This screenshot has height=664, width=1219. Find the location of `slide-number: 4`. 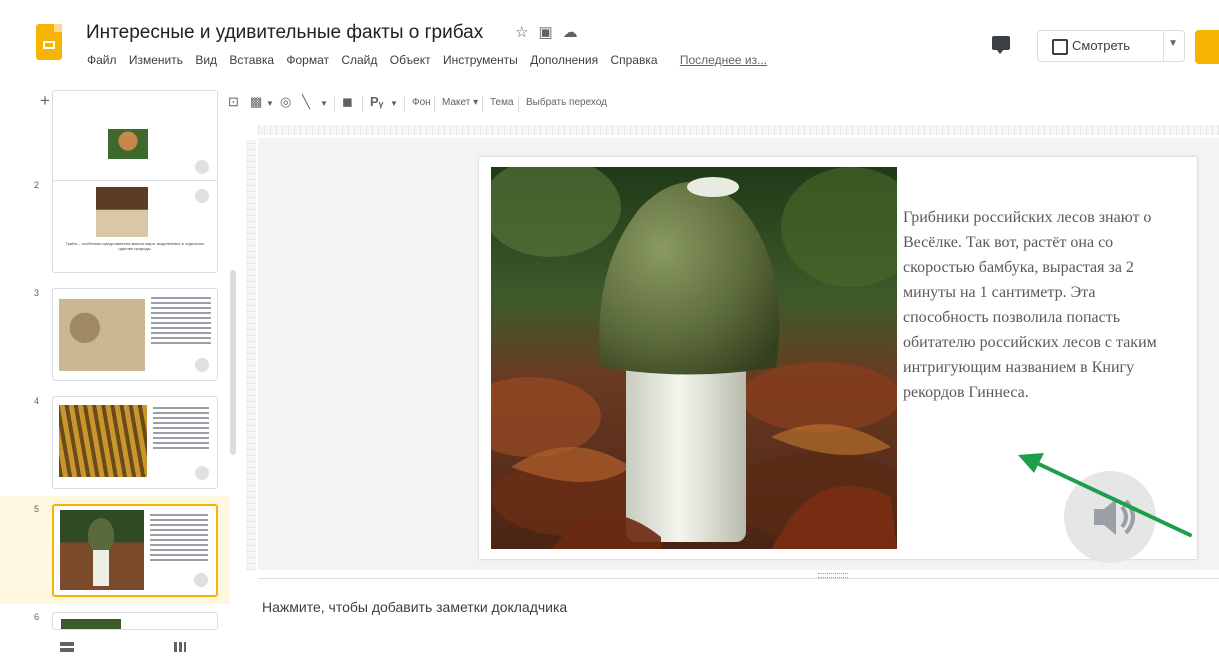

slide-number: 4 is located at coordinates (37, 401).